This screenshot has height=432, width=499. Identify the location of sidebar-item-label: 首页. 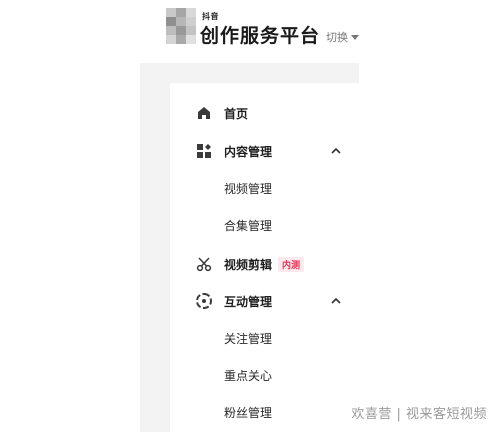
(236, 113).